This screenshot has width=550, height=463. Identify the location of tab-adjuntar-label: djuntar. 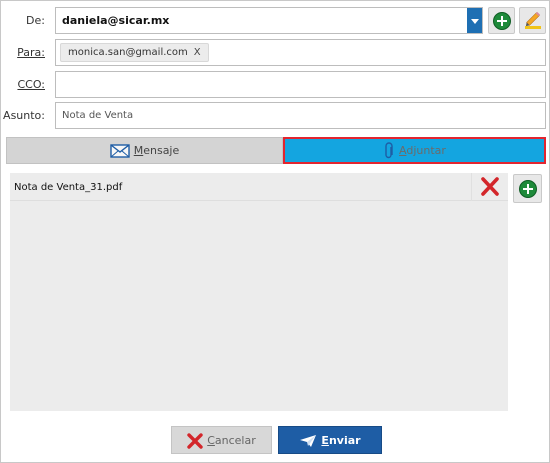
(426, 150).